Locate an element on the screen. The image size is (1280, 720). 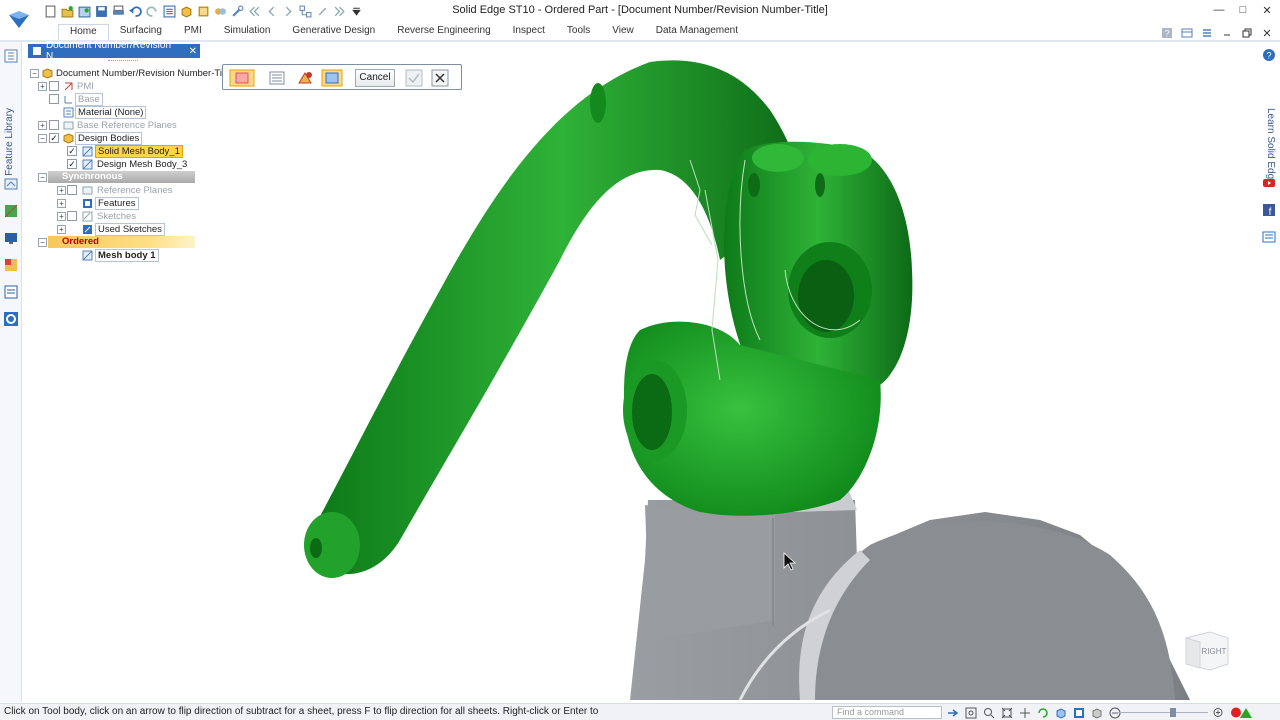
solid-mesh-body-checkbox: ✓ is located at coordinates (72, 151).